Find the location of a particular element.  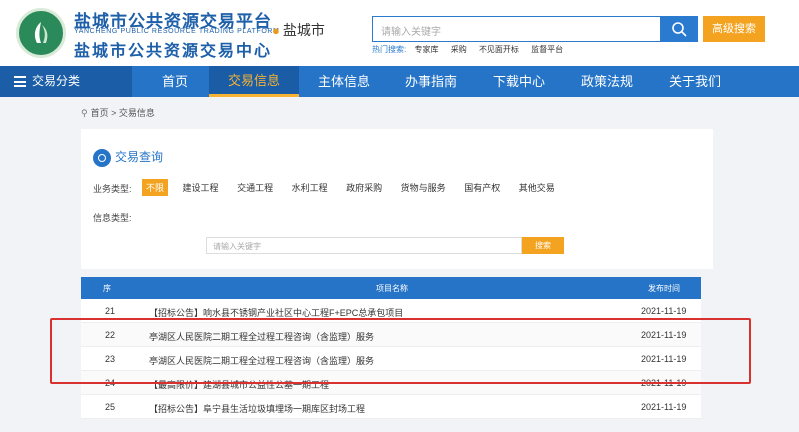

row-number: 21 is located at coordinates (110, 311).